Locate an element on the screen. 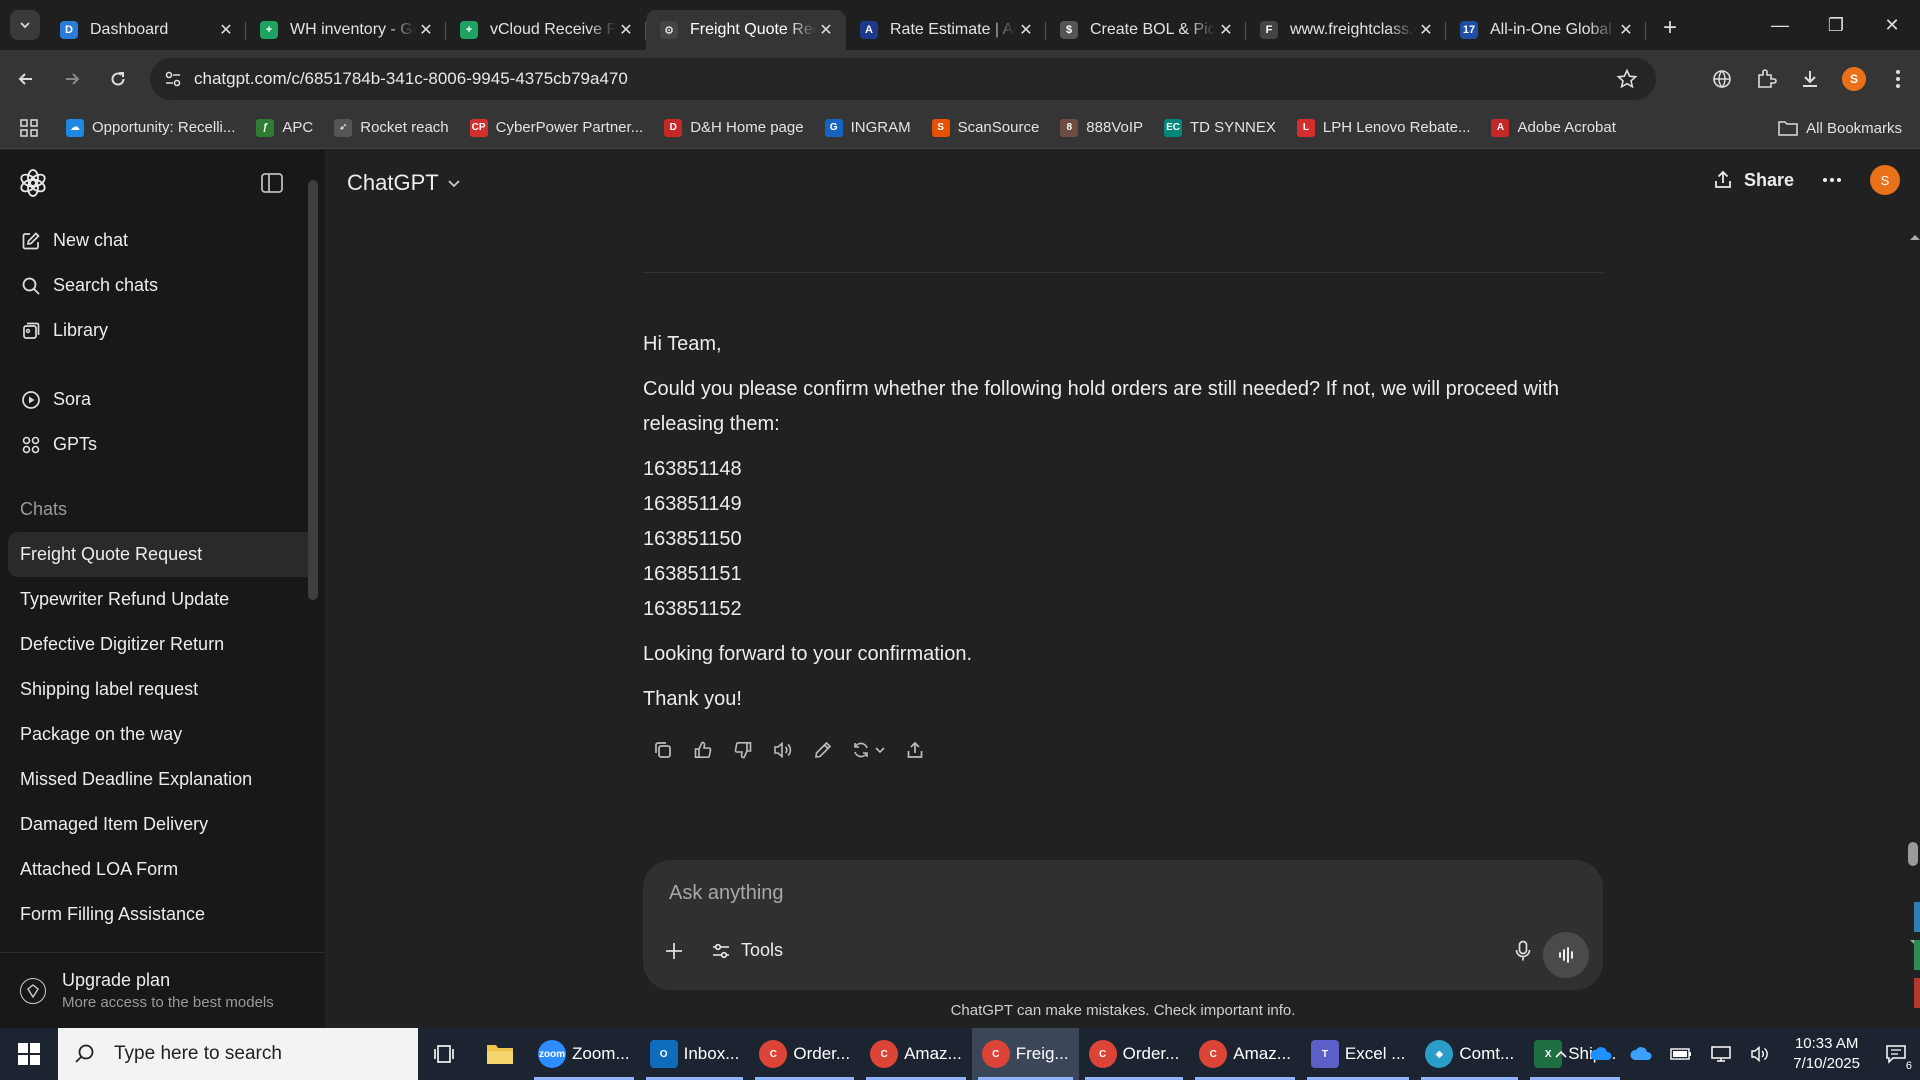 The image size is (1920, 1080). reload-button is located at coordinates (118, 79).